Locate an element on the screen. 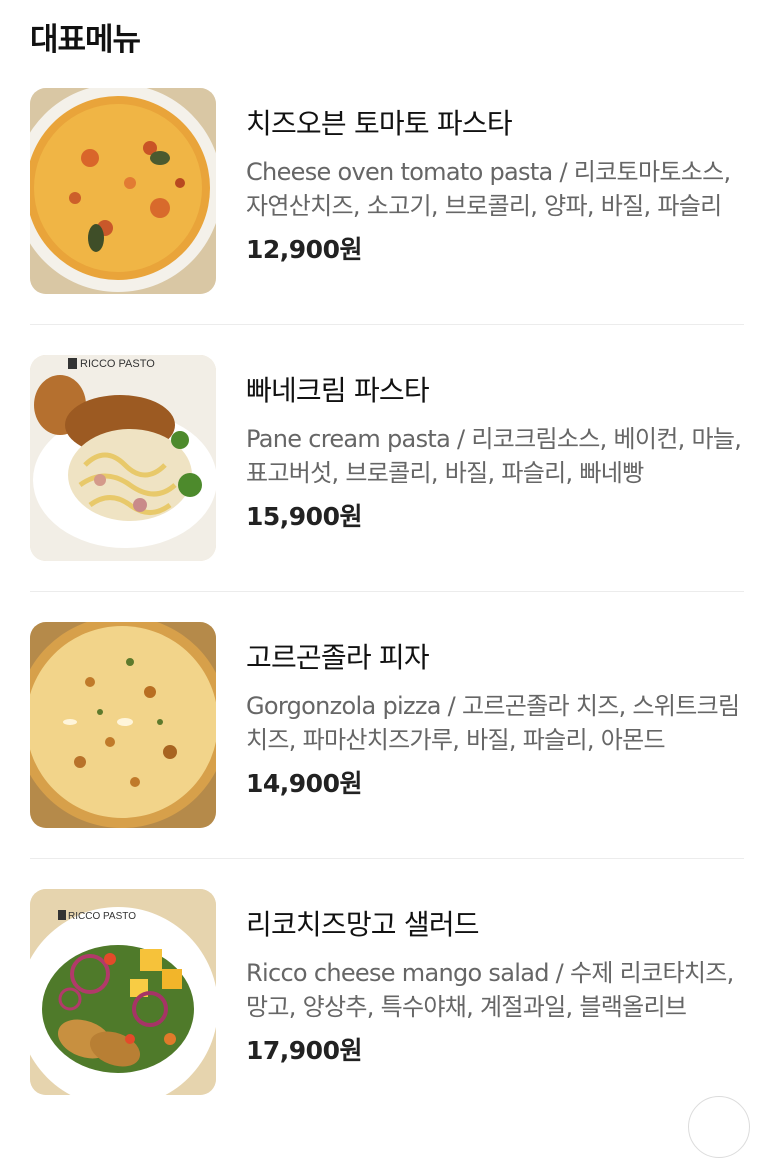 The width and height of the screenshot is (773, 1158). menu-item-price: 14,900원 is located at coordinates (304, 783).